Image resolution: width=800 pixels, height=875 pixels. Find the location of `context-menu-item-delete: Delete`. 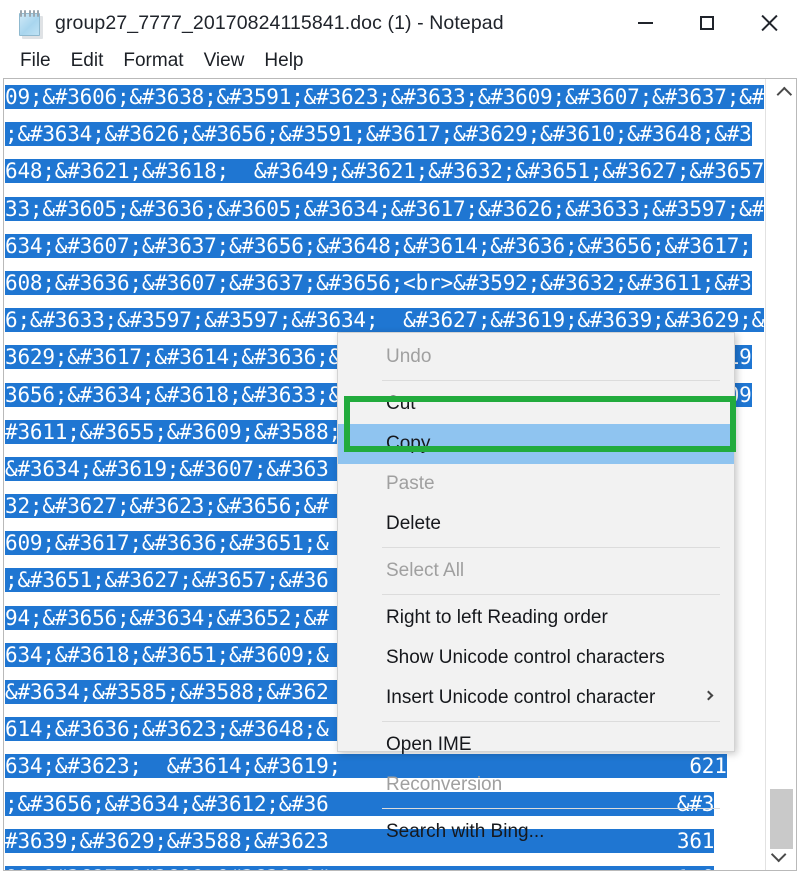

context-menu-item-delete: Delete is located at coordinates (536, 524).